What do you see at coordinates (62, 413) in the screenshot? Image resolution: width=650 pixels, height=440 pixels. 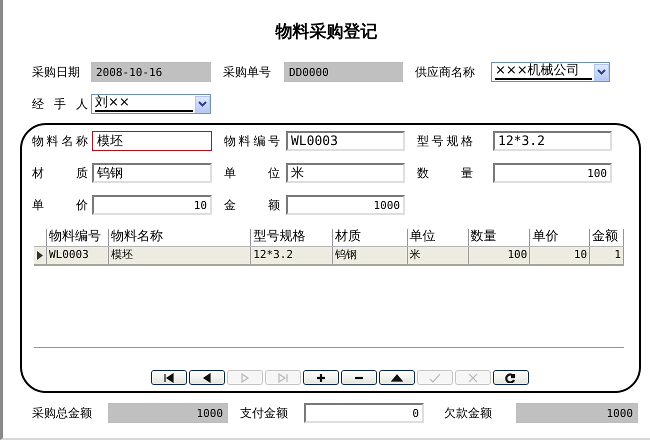 I see `field-label: 采购总金额` at bounding box center [62, 413].